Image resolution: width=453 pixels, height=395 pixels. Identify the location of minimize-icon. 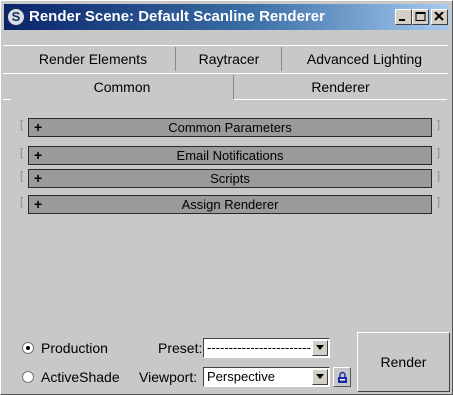
(402, 20).